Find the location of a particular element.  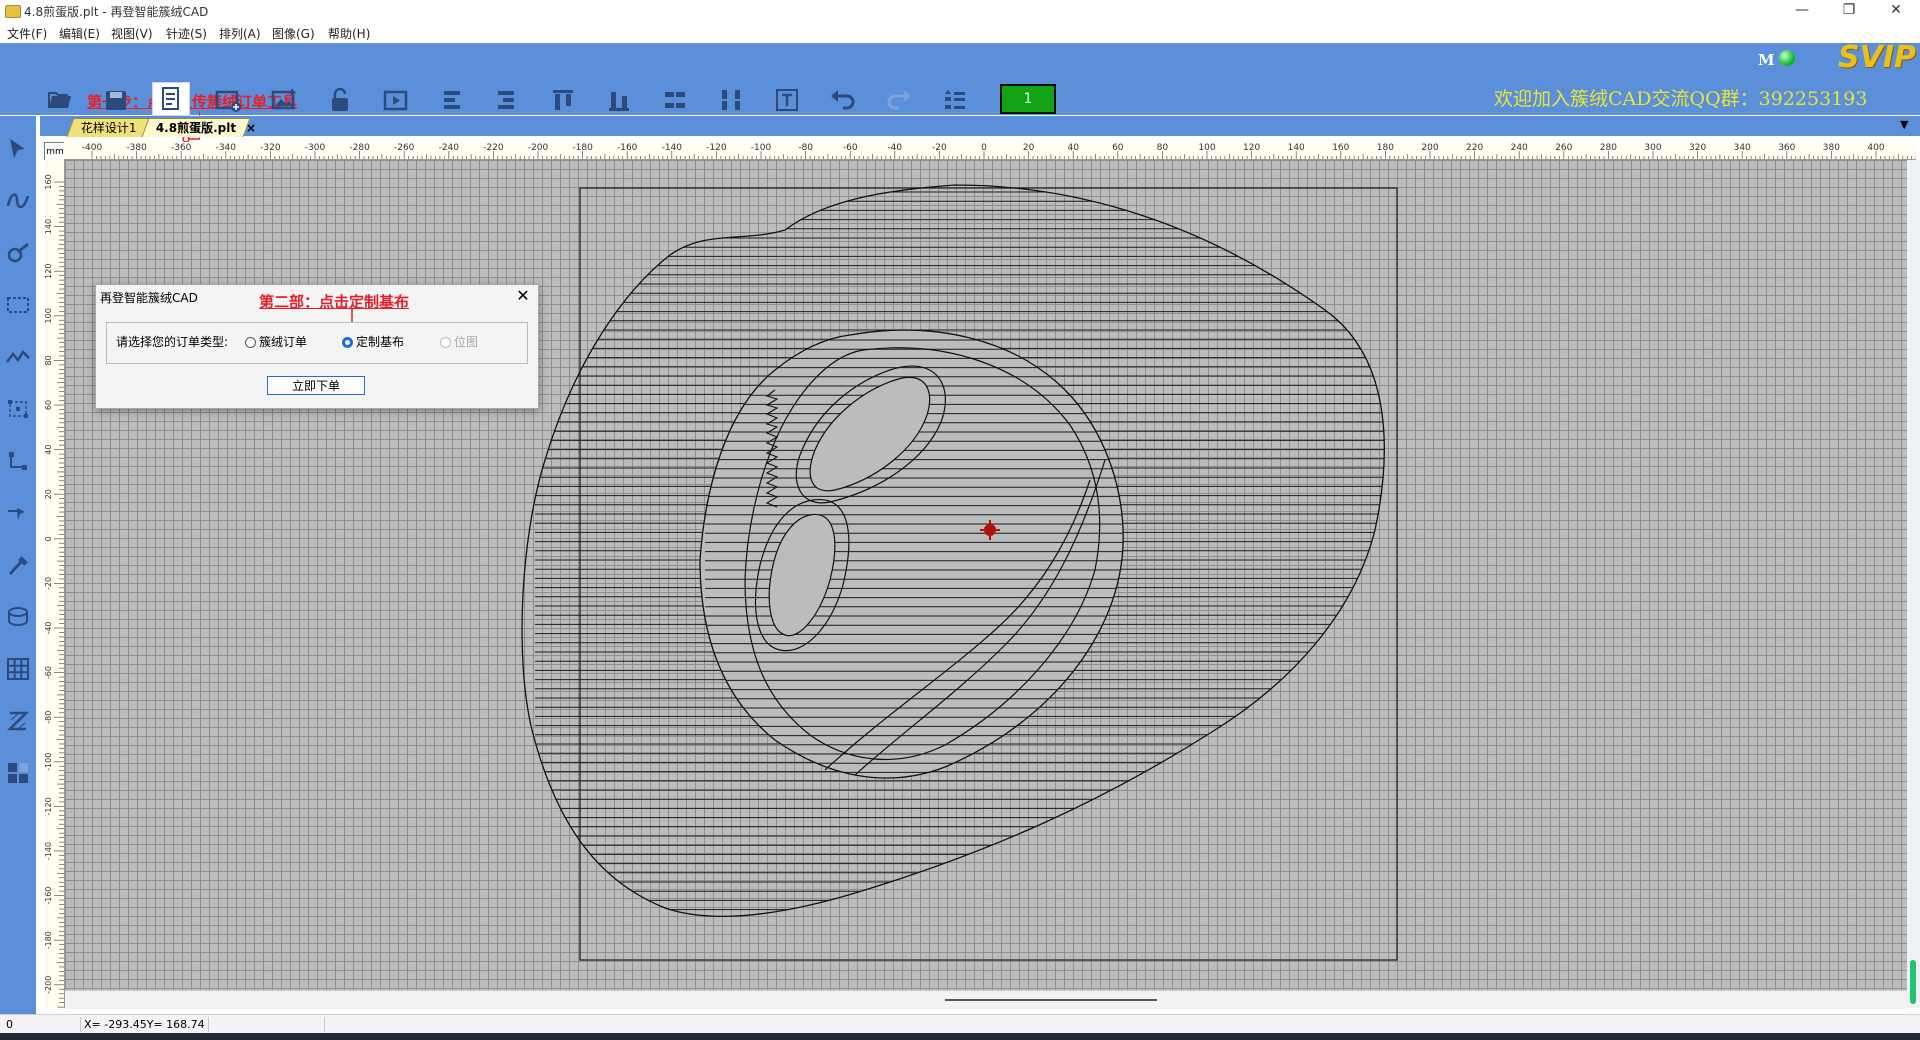

open-file-button is located at coordinates (60, 100).